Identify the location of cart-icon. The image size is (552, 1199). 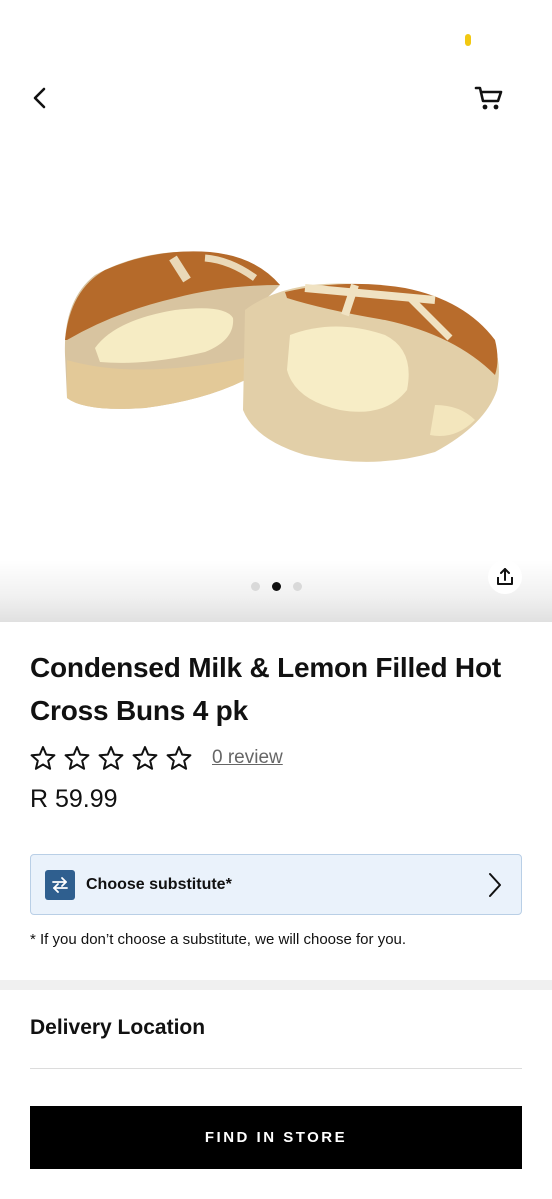
(488, 98).